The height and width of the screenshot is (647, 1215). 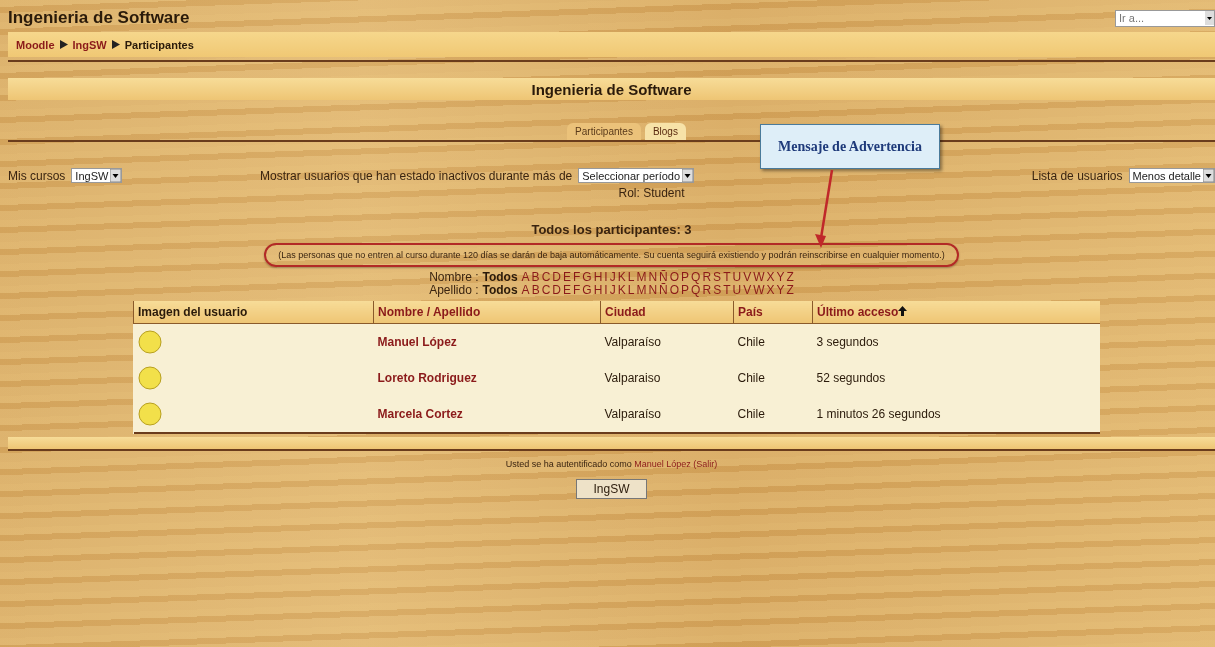 I want to click on warning-notice: (Las personas que no entren al curso durante 120 días se darán de baja automáticamente. Su cuenta seguirá existiendo y podrán reinscribirse en cualquier momento.), so click(x=611, y=255).